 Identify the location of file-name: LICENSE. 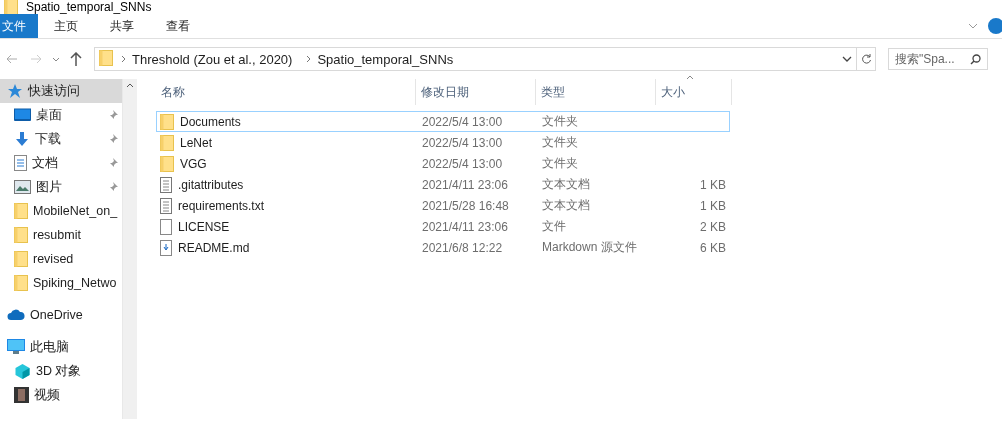
(204, 226).